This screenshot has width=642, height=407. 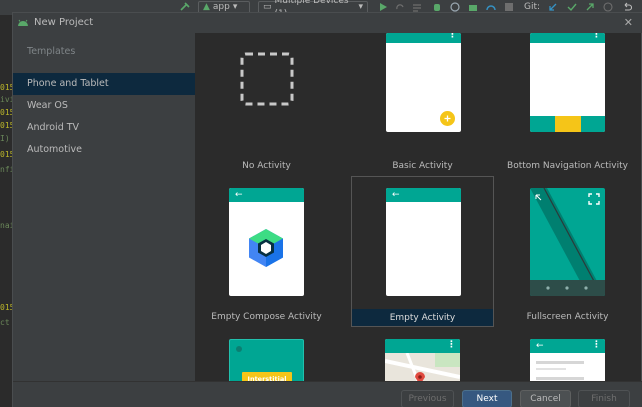 What do you see at coordinates (23, 22) in the screenshot?
I see `android-head-icon` at bounding box center [23, 22].